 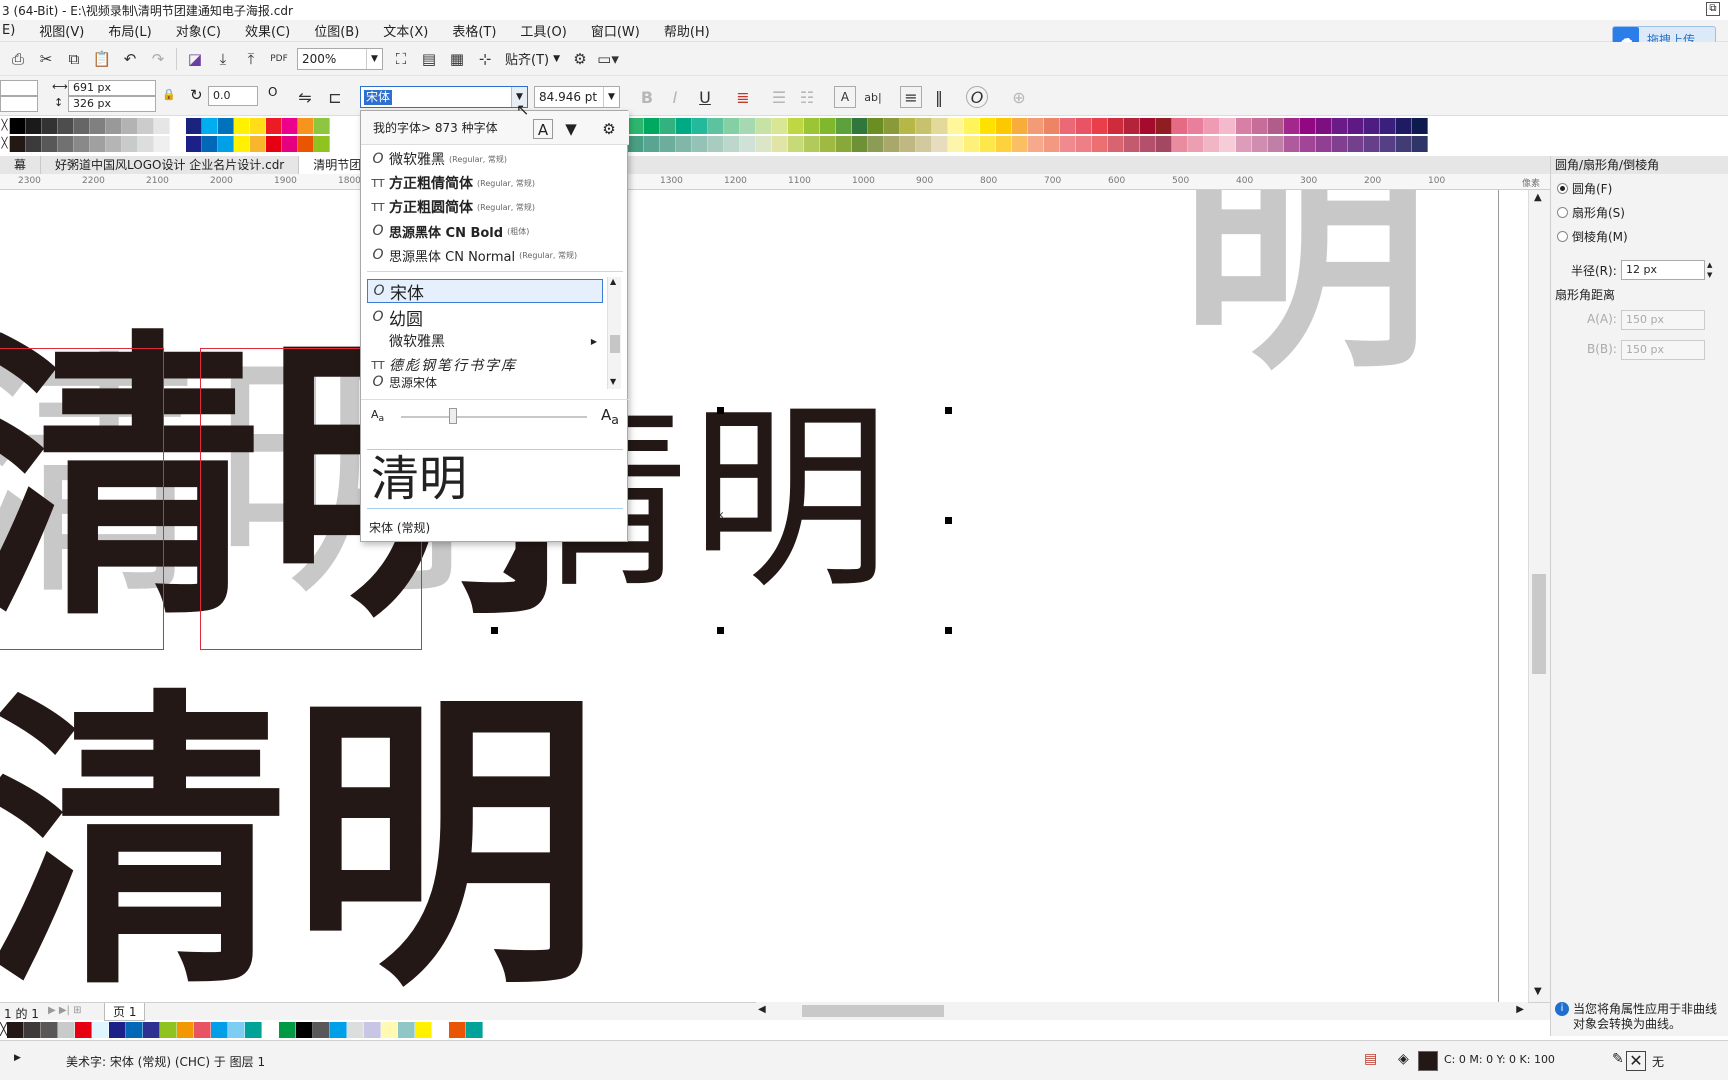 I want to click on rotation-center-icon: ×, so click(x=720, y=515).